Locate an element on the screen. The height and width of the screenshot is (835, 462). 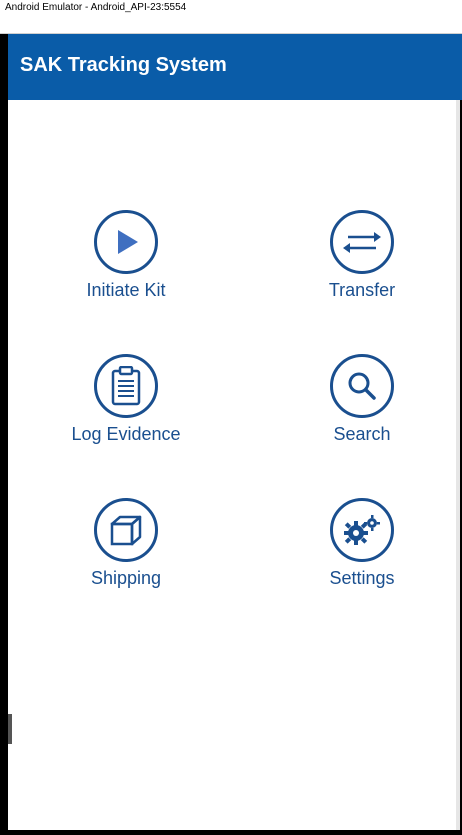
settings-button: Settings is located at coordinates (362, 553).